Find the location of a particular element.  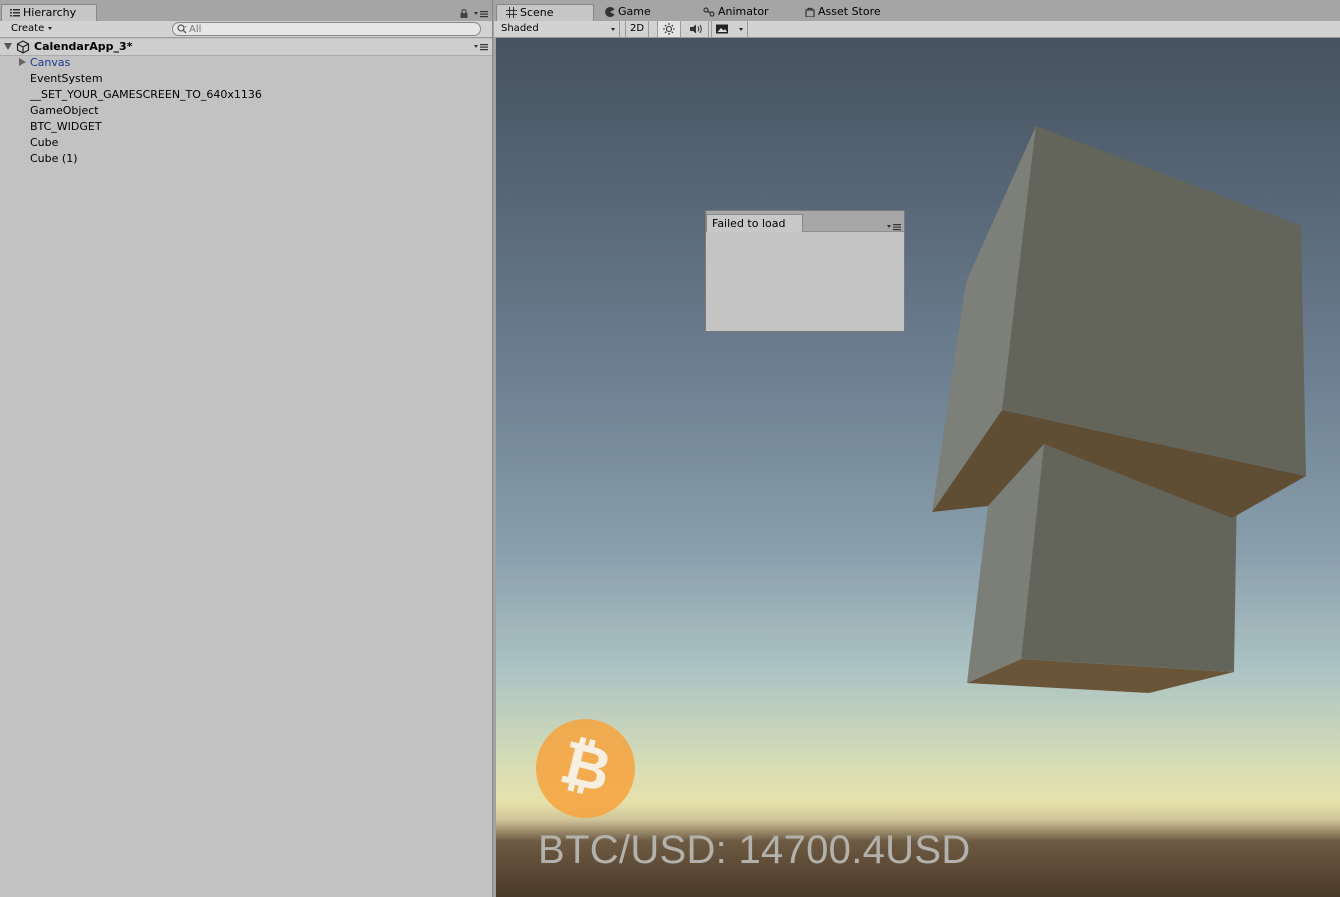

create-dropdown-button: Create is located at coordinates (31, 29).